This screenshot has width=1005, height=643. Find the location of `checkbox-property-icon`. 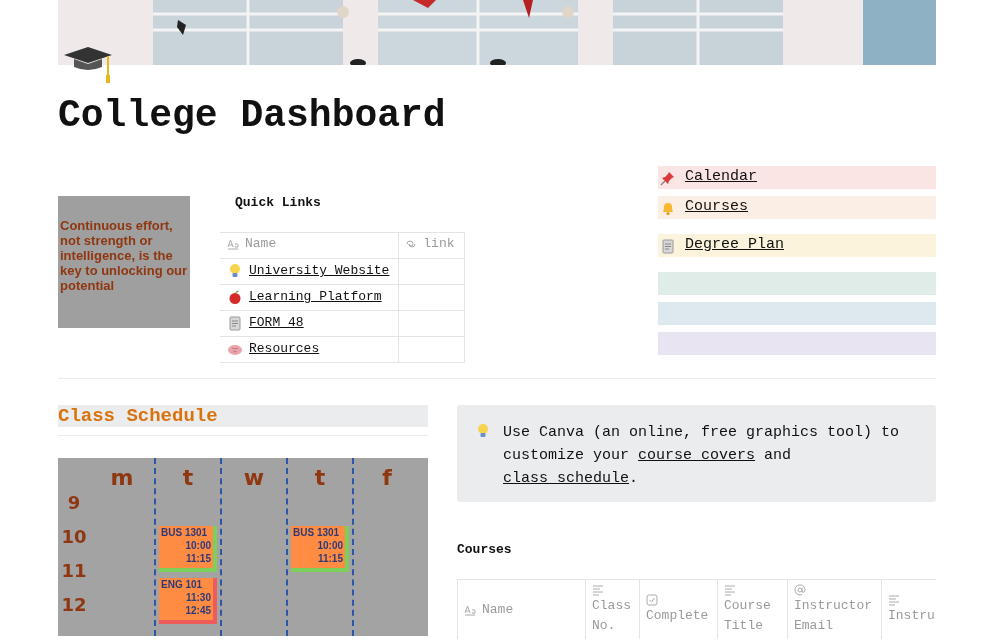

checkbox-property-icon is located at coordinates (652, 599).